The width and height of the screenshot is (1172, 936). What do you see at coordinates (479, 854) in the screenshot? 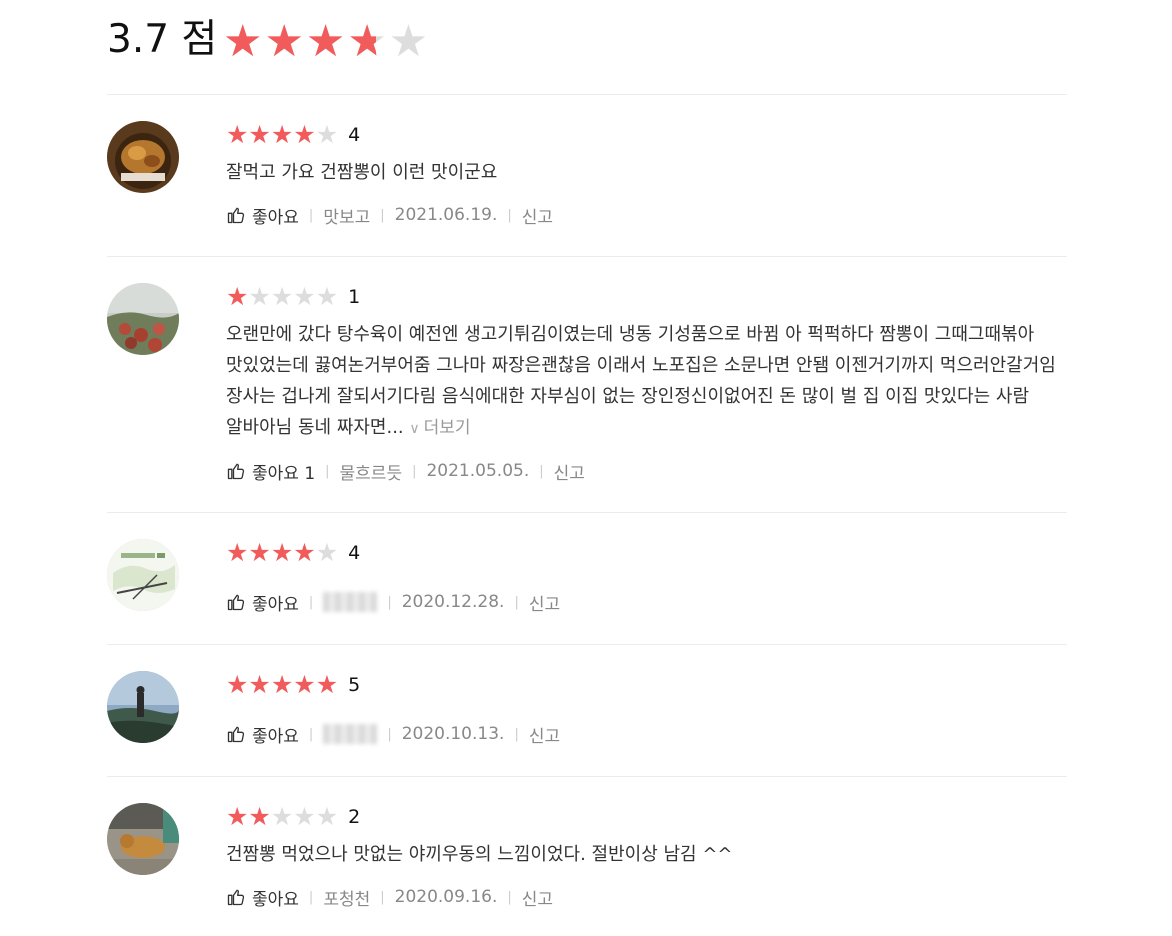
I see `review-comment: 건짬뽕 먹었으나 맛없는 야끼우동의 느낌이었다. 절반이상 남김 ^^` at bounding box center [479, 854].